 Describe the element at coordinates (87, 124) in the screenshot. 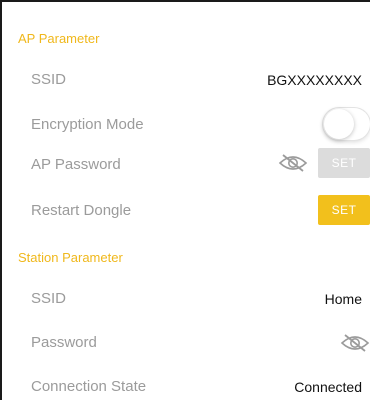

I see `encryption-mode-label: Encryption Mode` at that location.